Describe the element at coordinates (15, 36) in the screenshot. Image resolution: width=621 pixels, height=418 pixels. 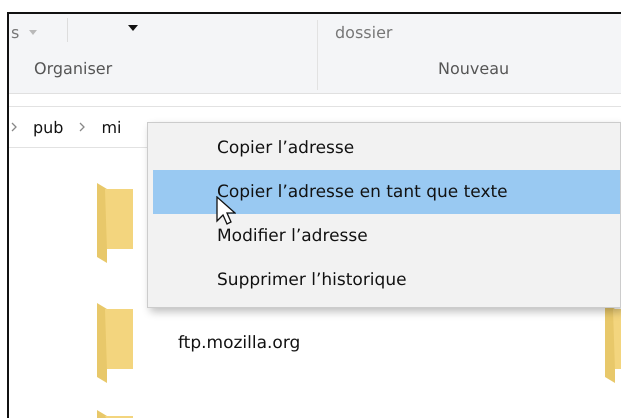
I see `ribbon-command: s` at that location.